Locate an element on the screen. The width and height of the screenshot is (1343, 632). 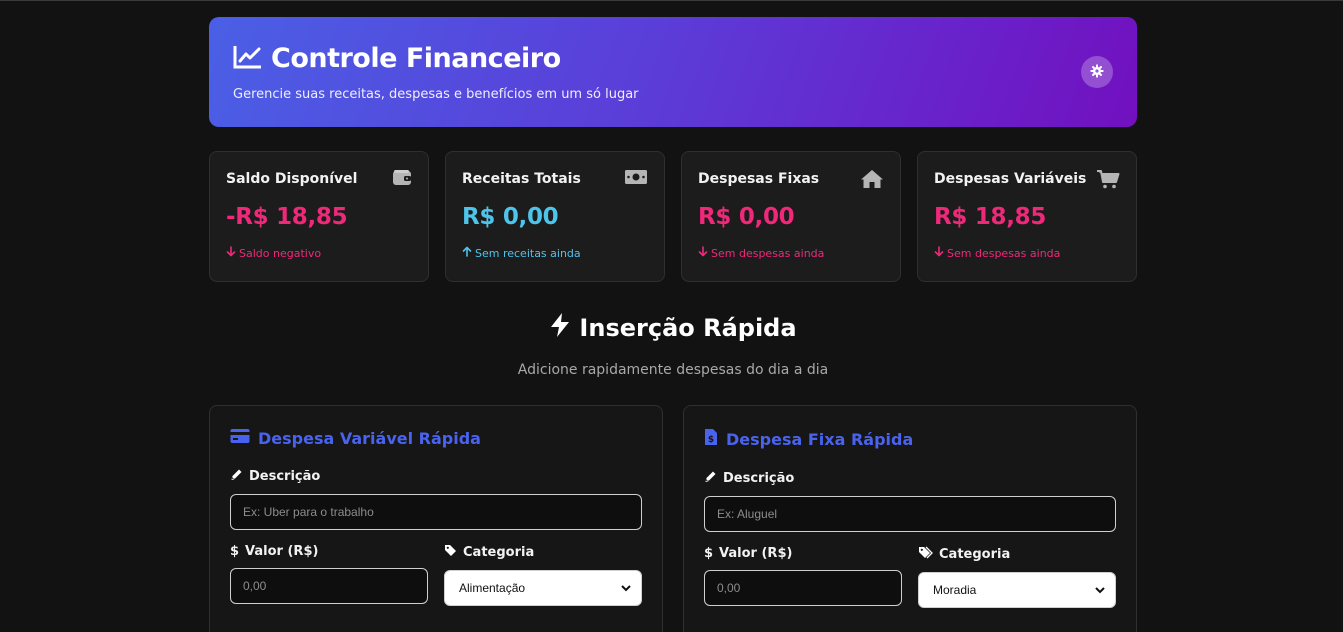
card-title: Saldo Disponível is located at coordinates (292, 179).